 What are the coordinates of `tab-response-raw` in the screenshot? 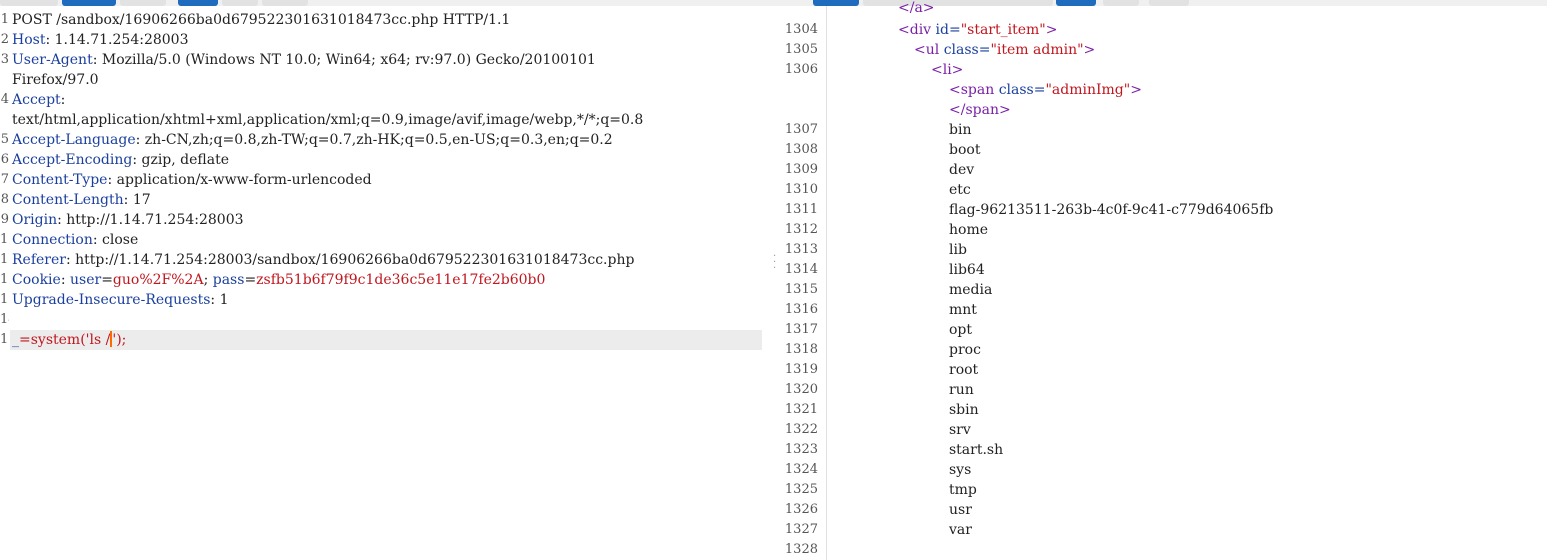 It's located at (836, 3).